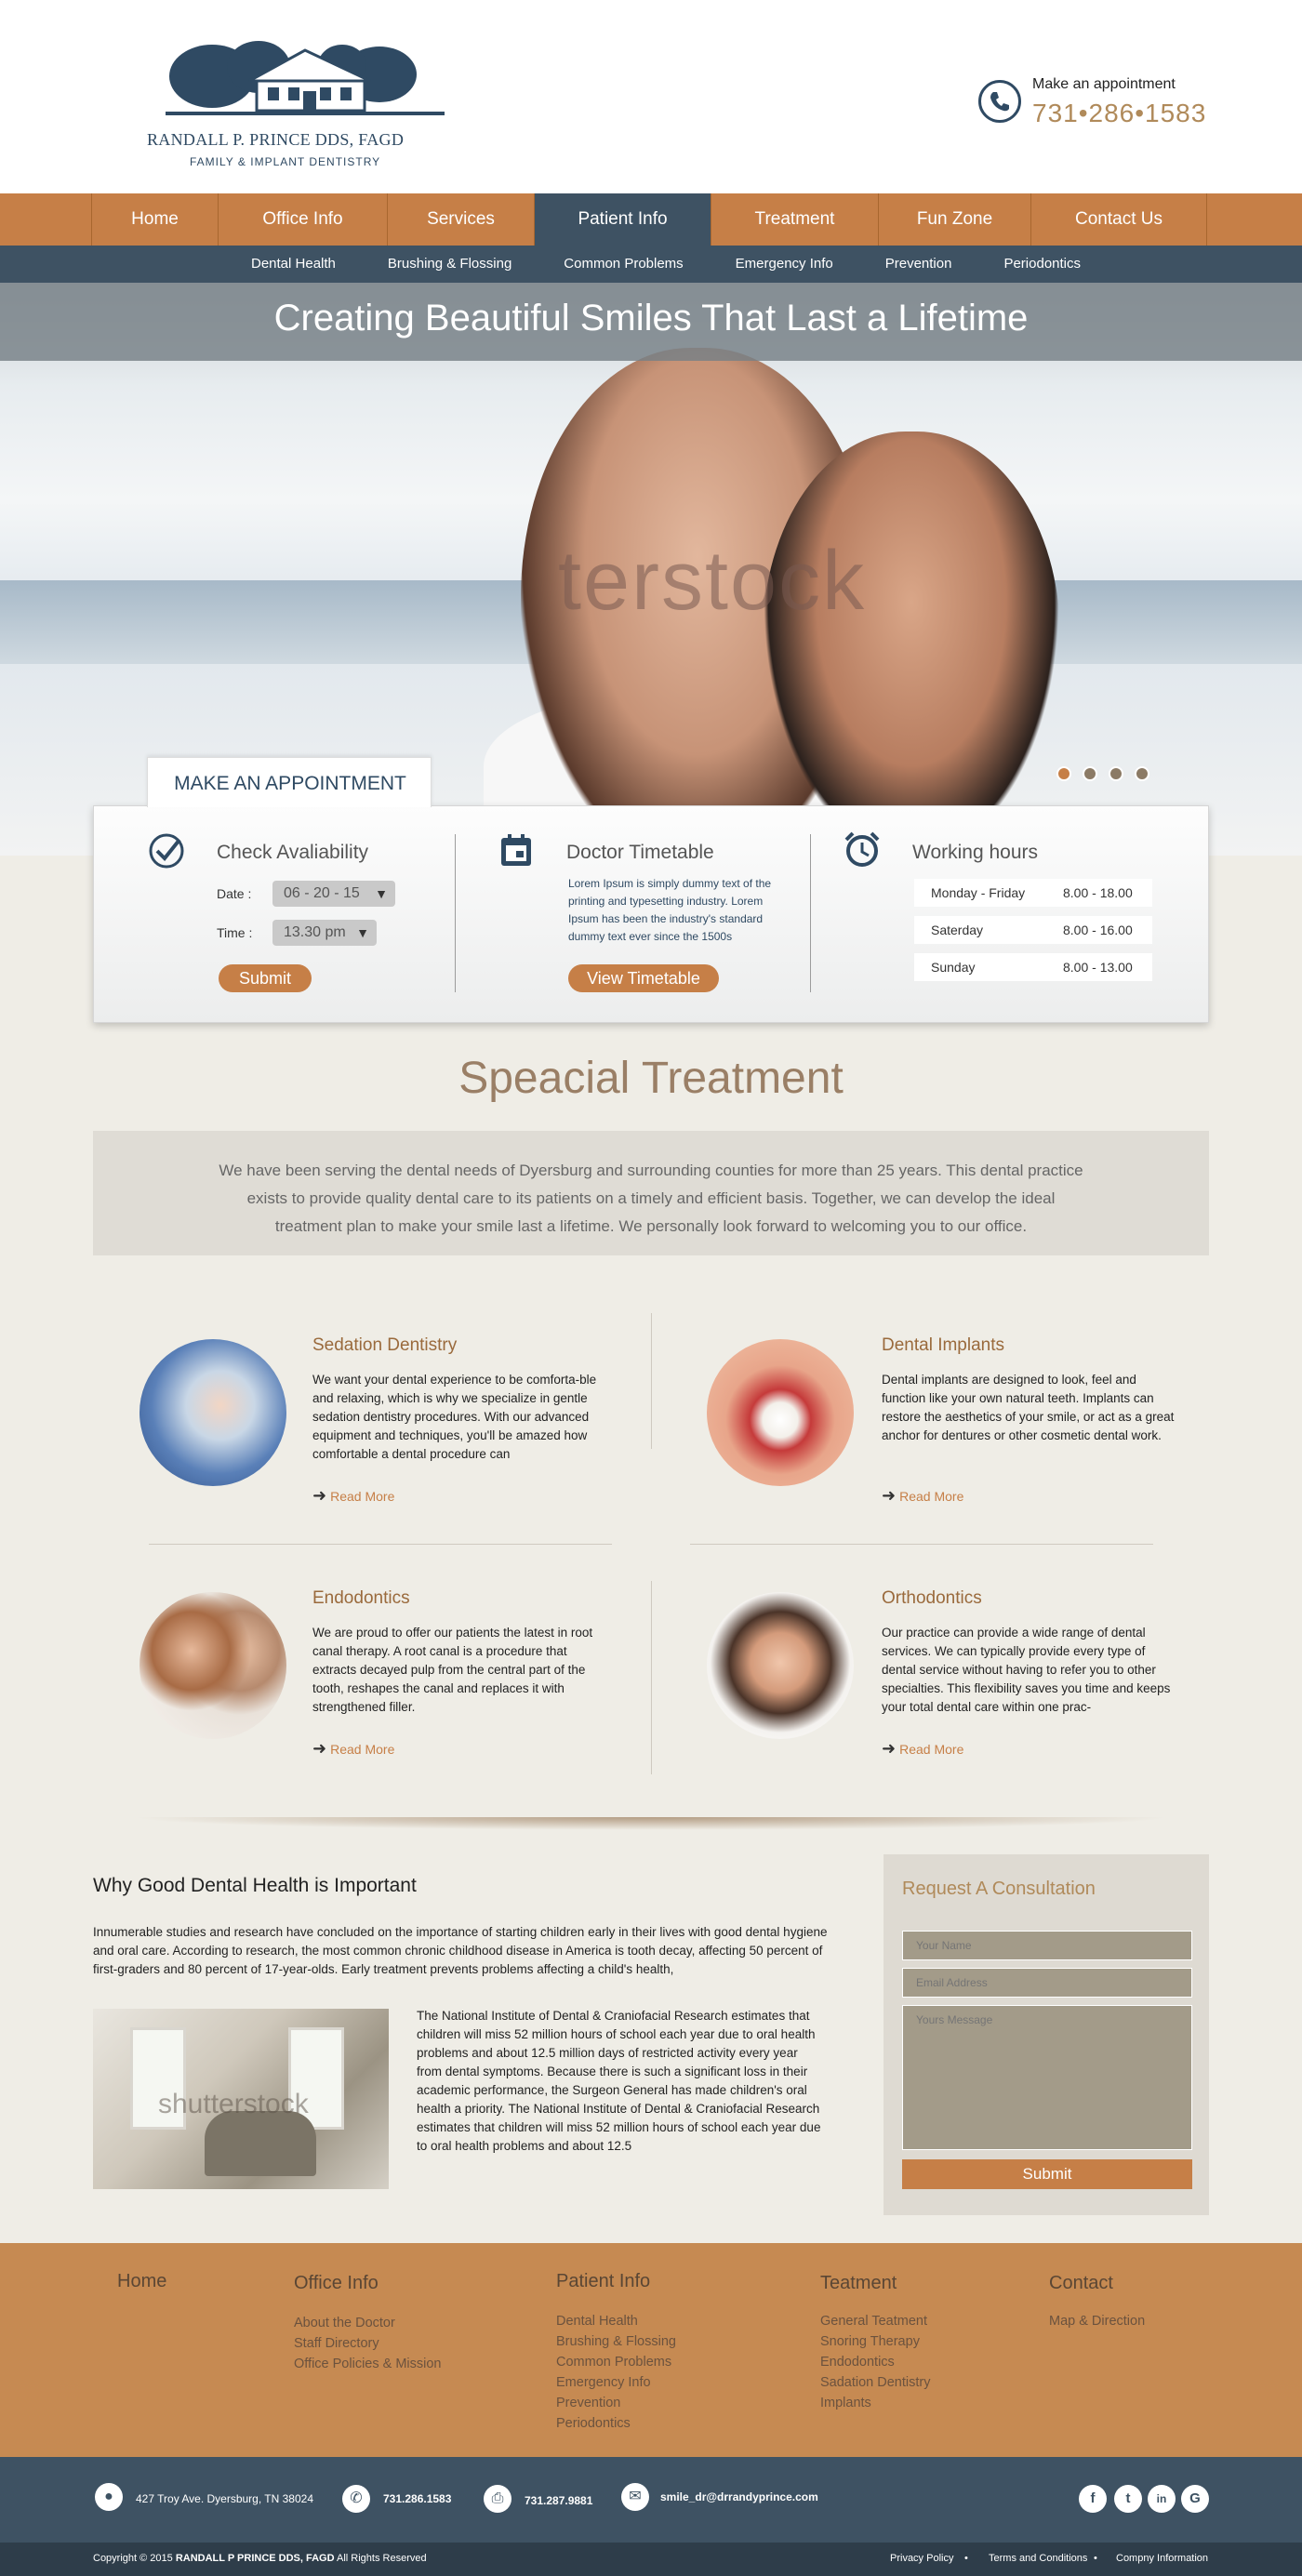 This screenshot has height=2576, width=1302. I want to click on hours-time: 8.00 - 16.00, so click(1098, 930).